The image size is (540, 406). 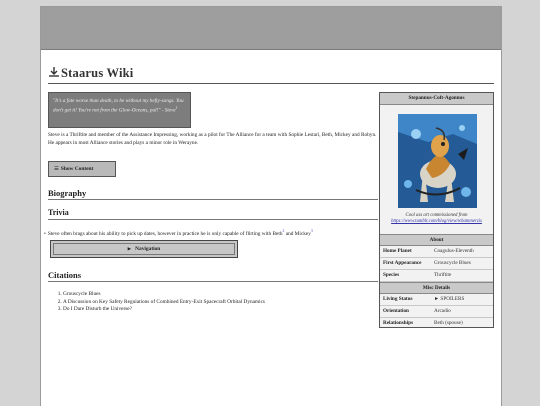 What do you see at coordinates (396, 311) in the screenshot?
I see `row-key: Orientation` at bounding box center [396, 311].